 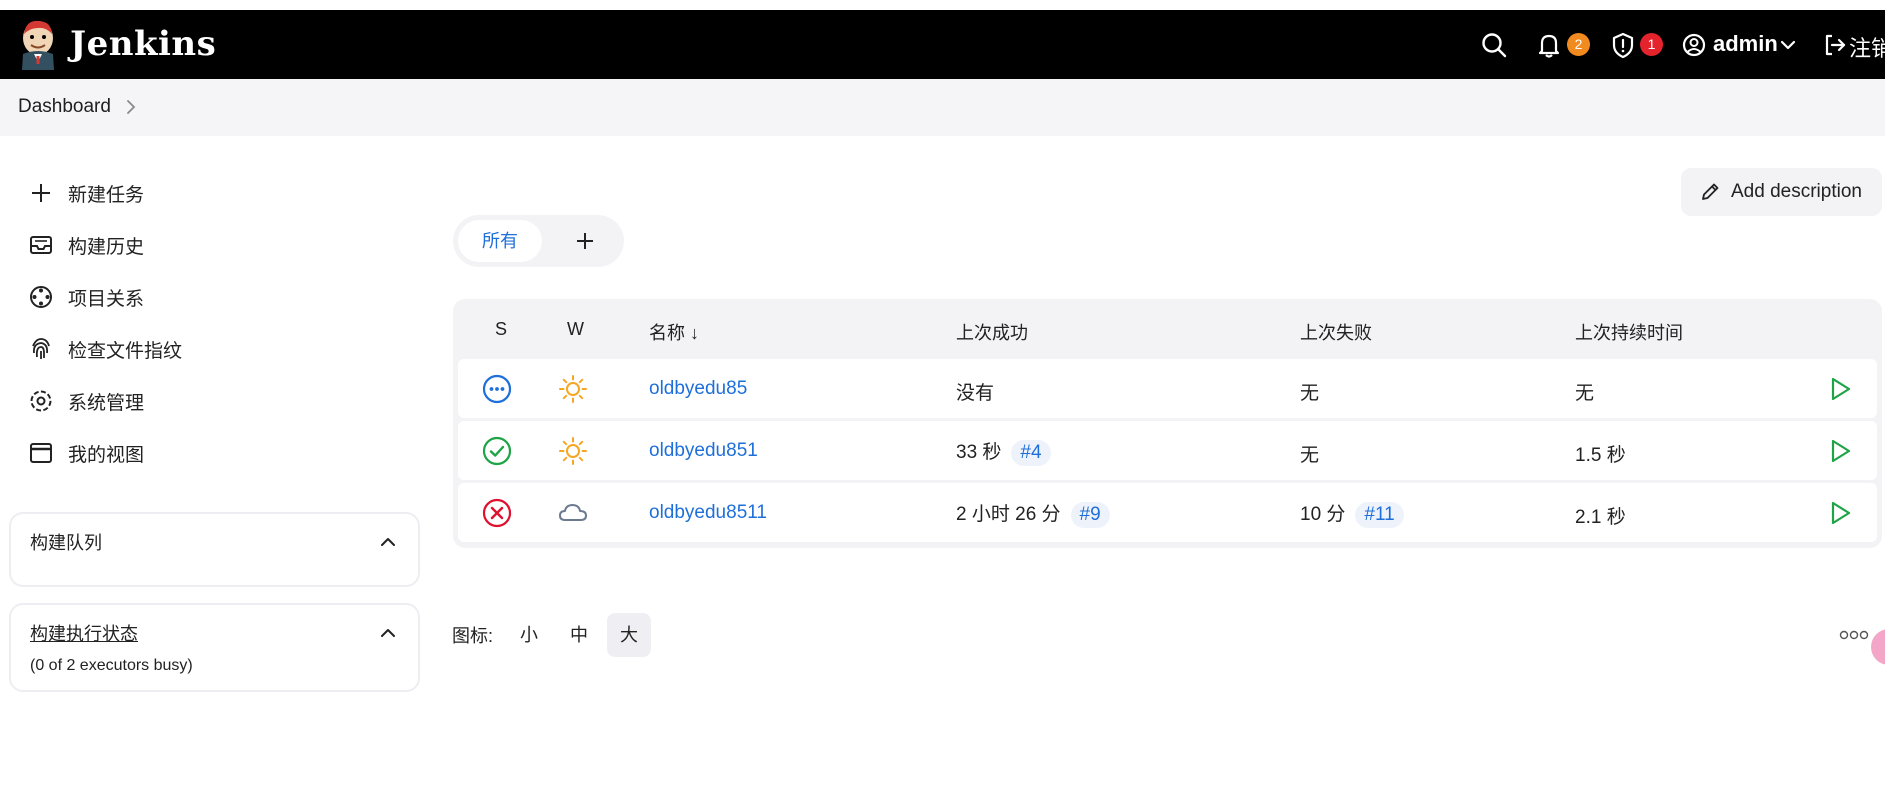 I want to click on logout-link: 注销, so click(x=1867, y=47).